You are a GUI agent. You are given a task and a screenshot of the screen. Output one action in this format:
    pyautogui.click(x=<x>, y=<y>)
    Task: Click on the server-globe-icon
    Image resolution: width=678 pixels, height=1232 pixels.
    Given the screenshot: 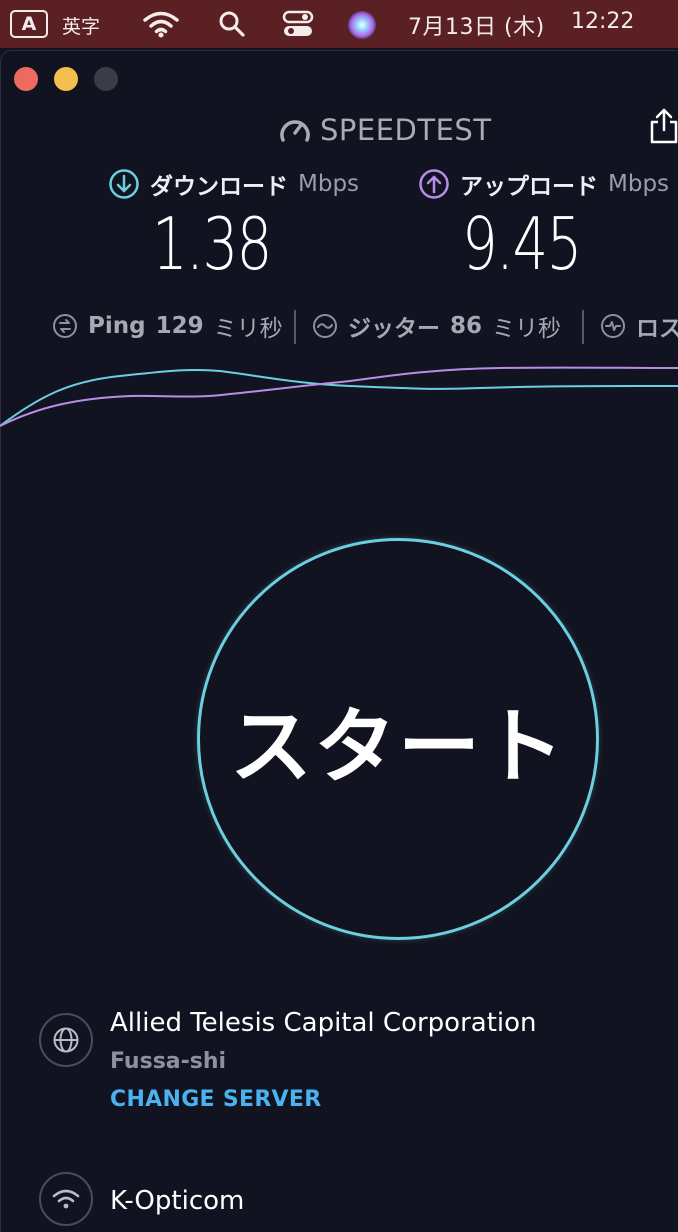 What is the action you would take?
    pyautogui.click(x=66, y=1040)
    